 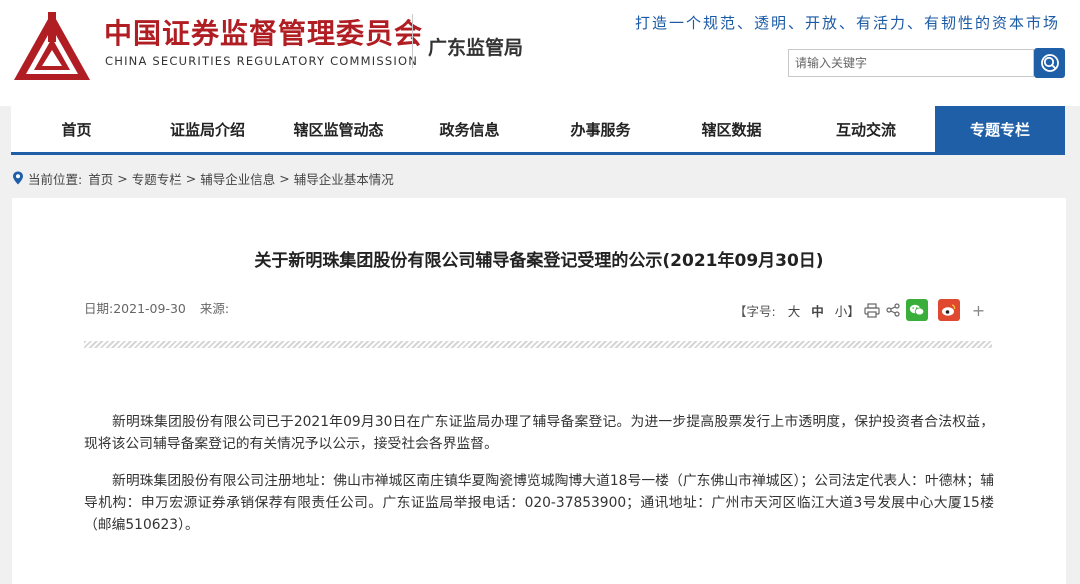 What do you see at coordinates (157, 178) in the screenshot?
I see `breadcrumb-special-topics: 专题专栏` at bounding box center [157, 178].